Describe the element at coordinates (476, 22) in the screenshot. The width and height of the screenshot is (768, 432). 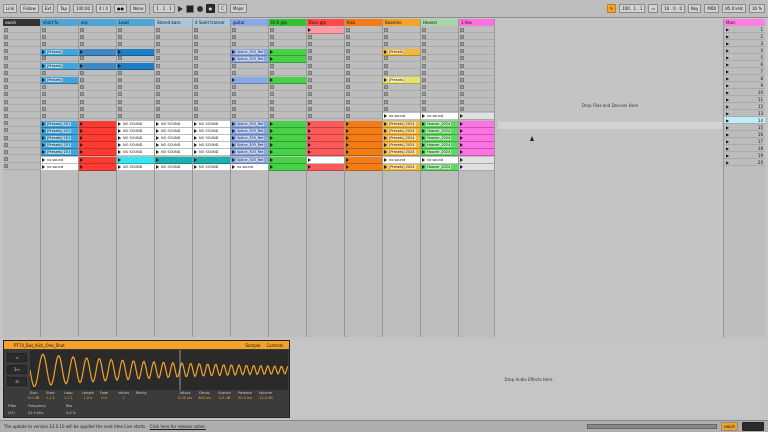
I see `track-header: 1-Vox` at that location.